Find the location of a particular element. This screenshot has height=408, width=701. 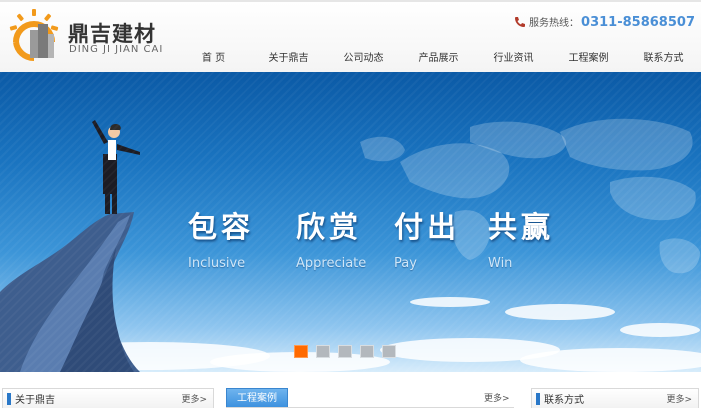

hotline-label: 服务热线： is located at coordinates (554, 23).